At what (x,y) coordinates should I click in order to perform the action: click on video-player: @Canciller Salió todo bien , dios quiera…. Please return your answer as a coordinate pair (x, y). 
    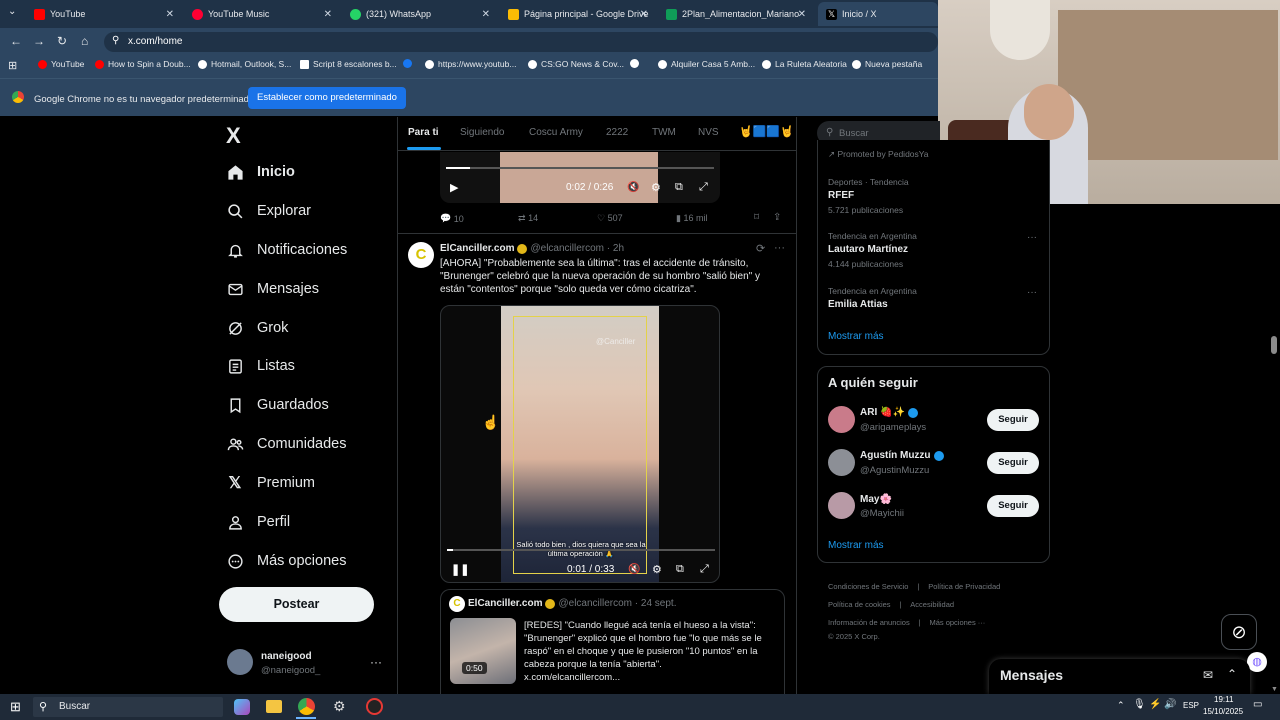
    Looking at the image, I should click on (580, 444).